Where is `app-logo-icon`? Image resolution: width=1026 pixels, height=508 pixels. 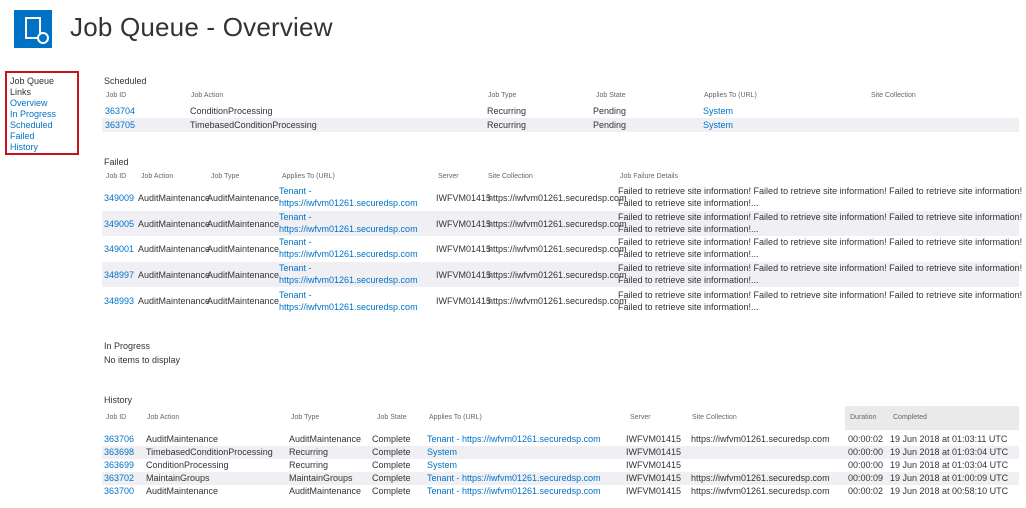
app-logo-icon is located at coordinates (33, 29).